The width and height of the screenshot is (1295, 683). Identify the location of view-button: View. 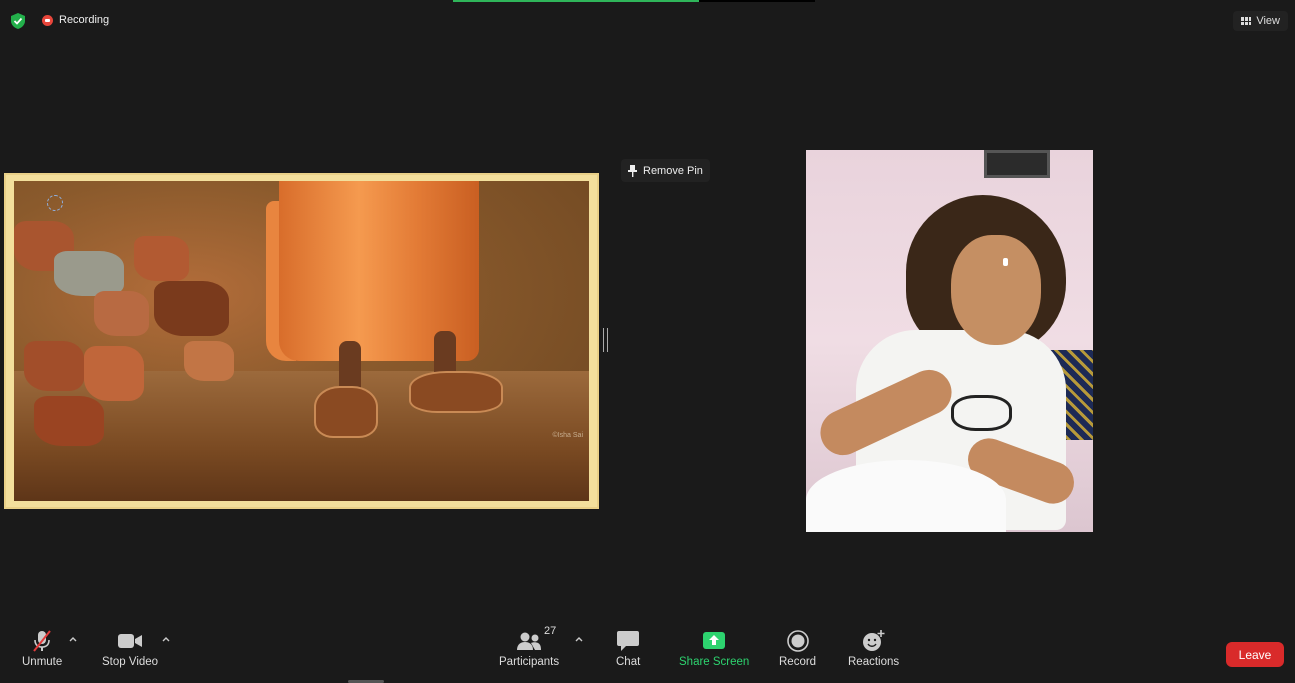
(1260, 21).